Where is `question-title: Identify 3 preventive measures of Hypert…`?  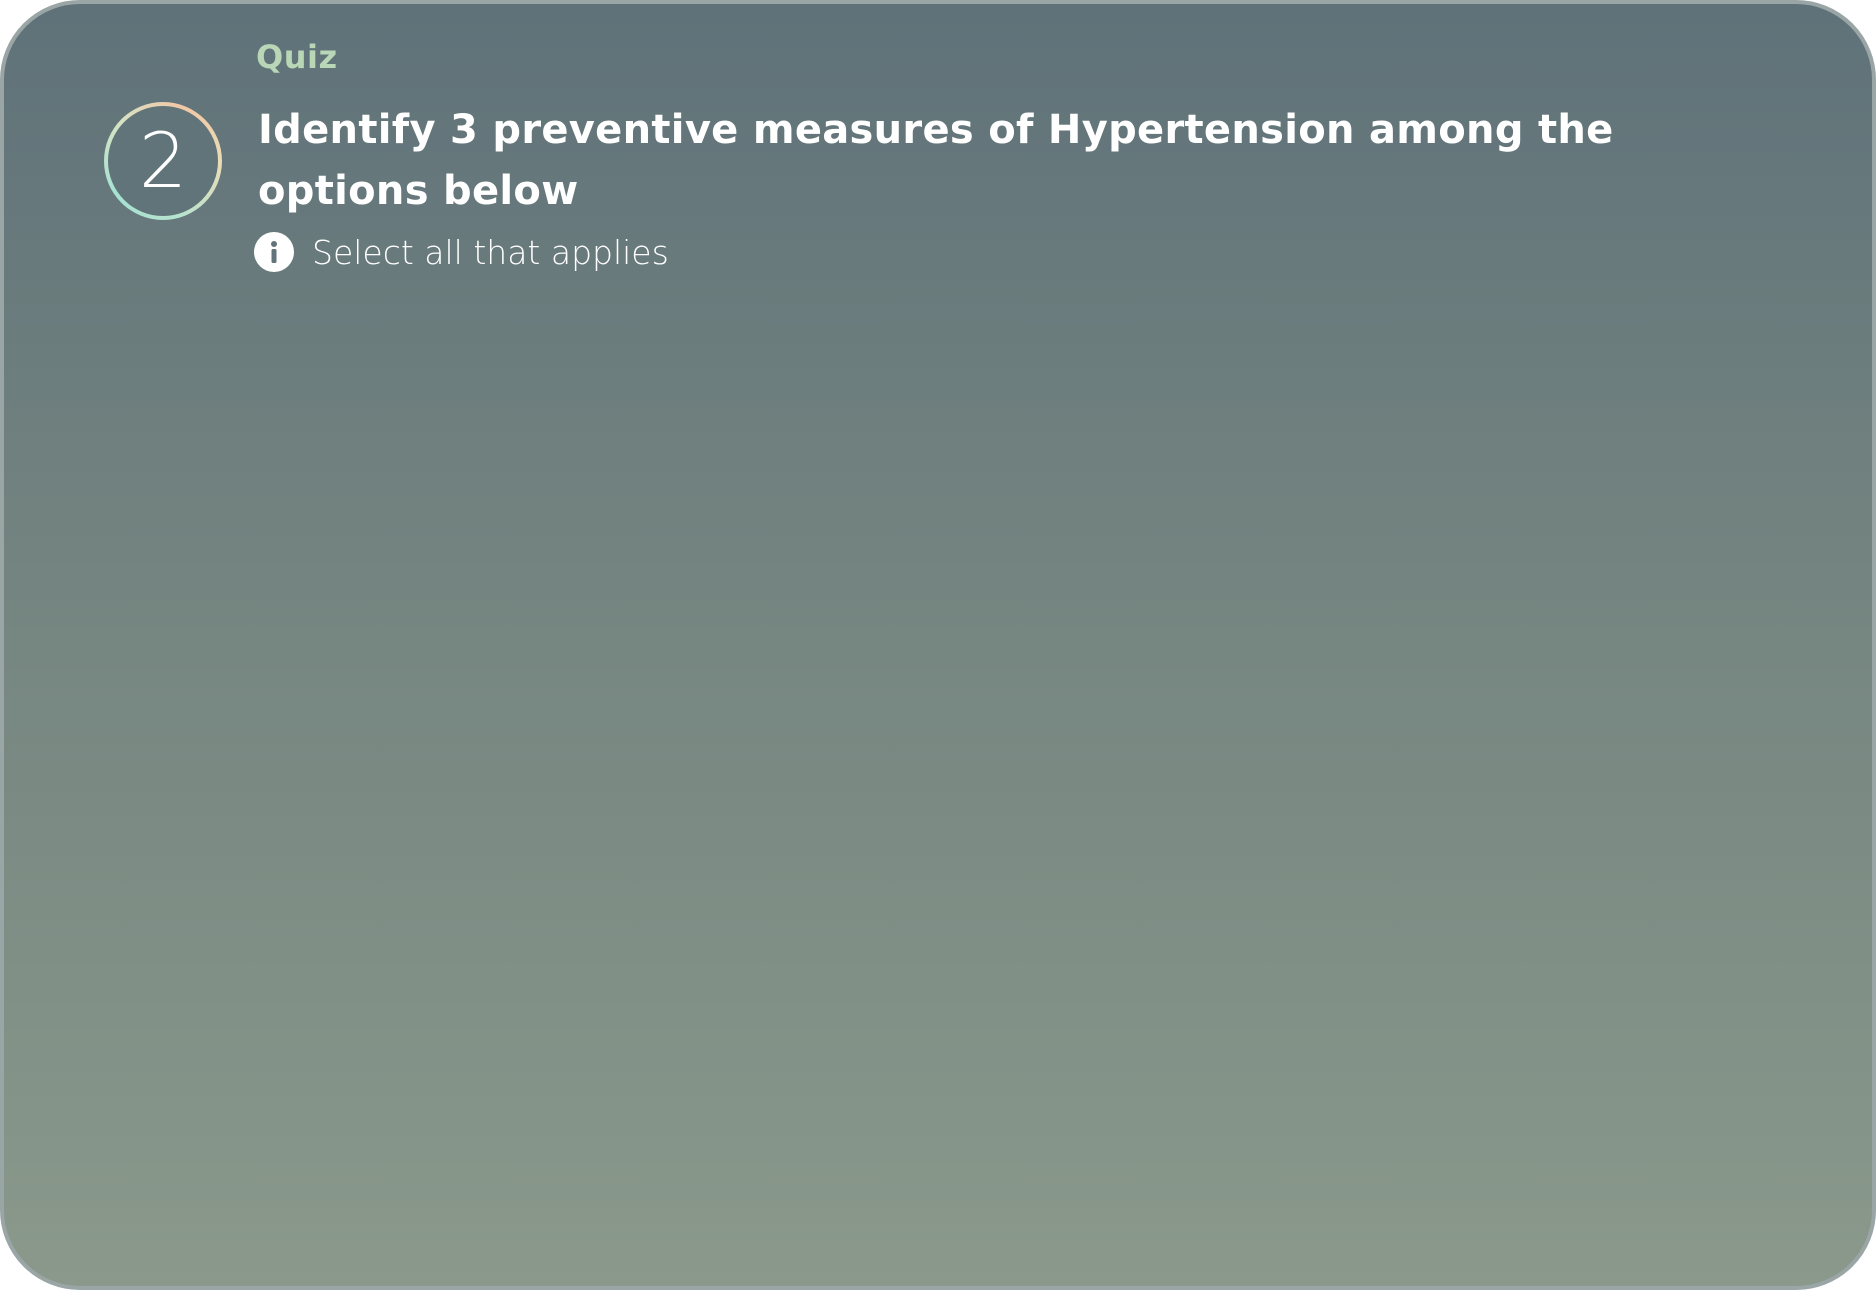 question-title: Identify 3 preventive measures of Hypert… is located at coordinates (936, 160).